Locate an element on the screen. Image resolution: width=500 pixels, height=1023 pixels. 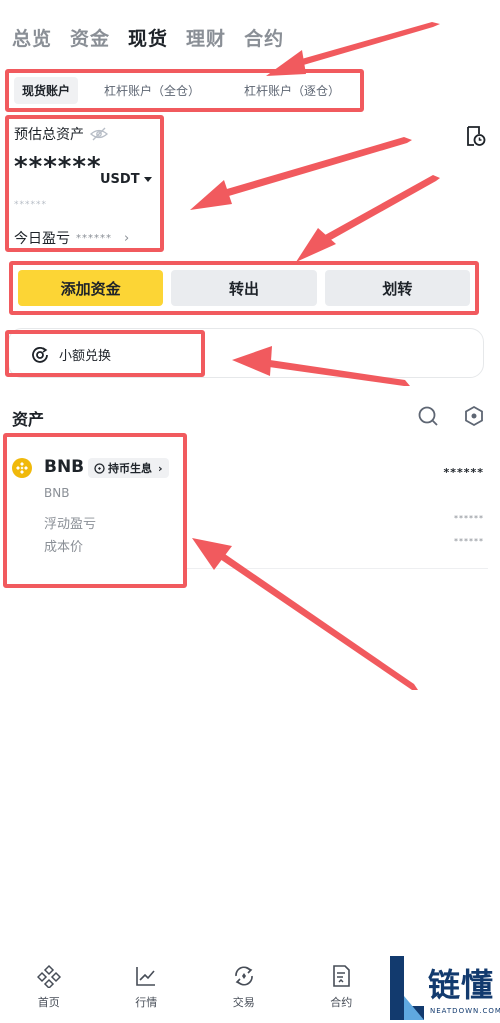
small-convert-content: 小额兑换 is located at coordinates (71, 354).